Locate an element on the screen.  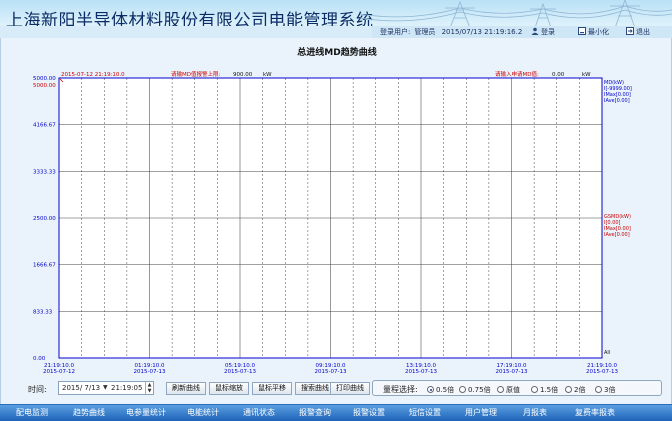
nav-alarm-settings: 报警设置 is located at coordinates (369, 413).